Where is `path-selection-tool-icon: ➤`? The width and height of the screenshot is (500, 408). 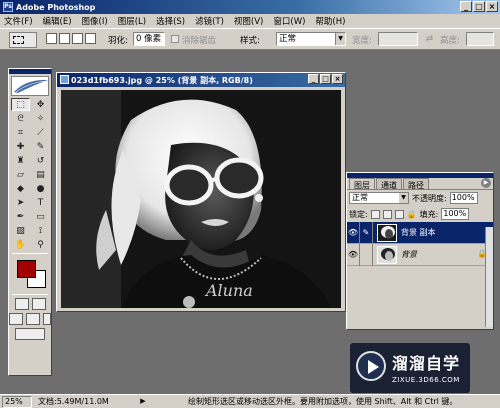
path-selection-tool-icon: ➤ is located at coordinates (20, 202).